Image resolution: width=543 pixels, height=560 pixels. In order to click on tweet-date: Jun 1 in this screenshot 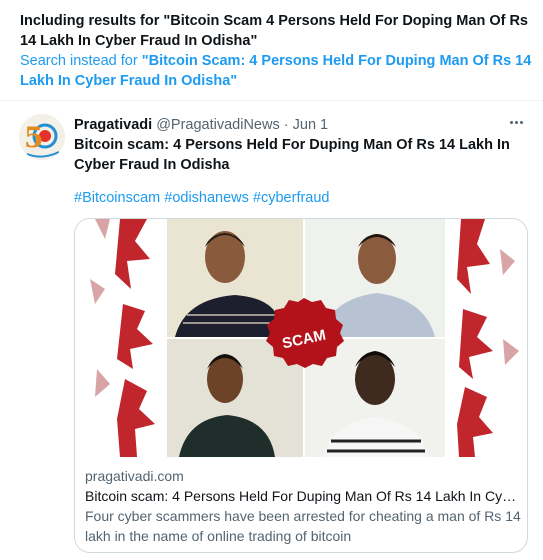, I will do `click(310, 125)`.